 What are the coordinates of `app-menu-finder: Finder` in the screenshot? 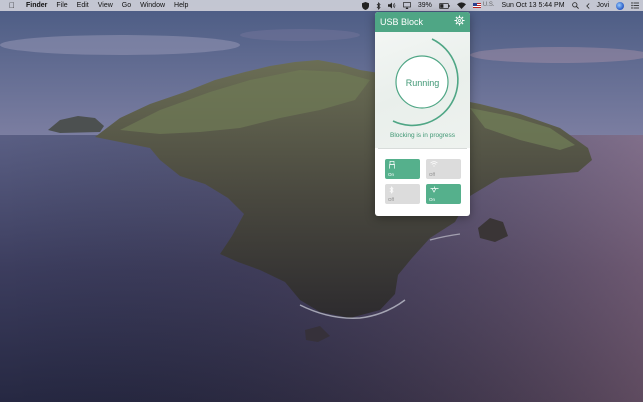 It's located at (36, 5).